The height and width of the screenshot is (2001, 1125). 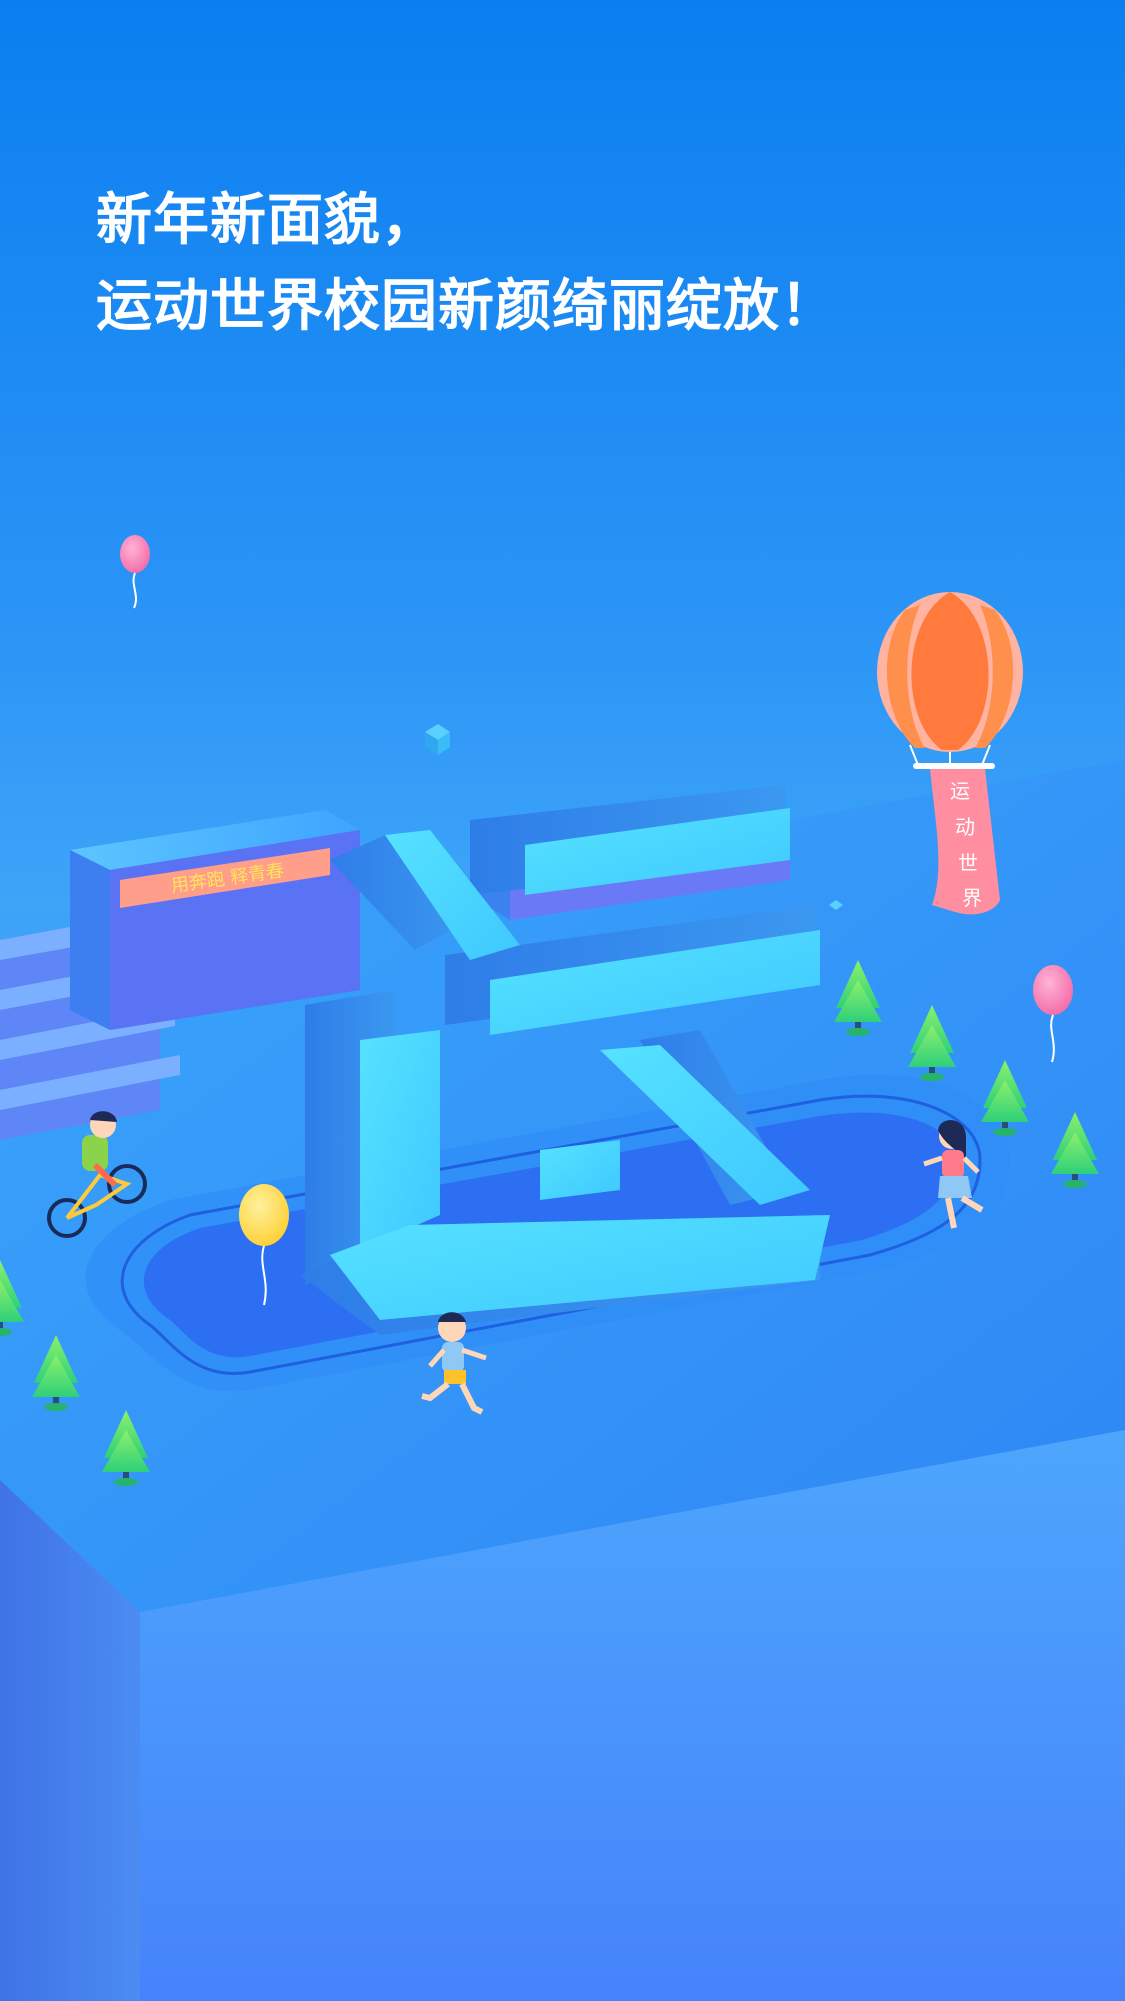 I want to click on balloon-flag-char-4: 界, so click(x=972, y=898).